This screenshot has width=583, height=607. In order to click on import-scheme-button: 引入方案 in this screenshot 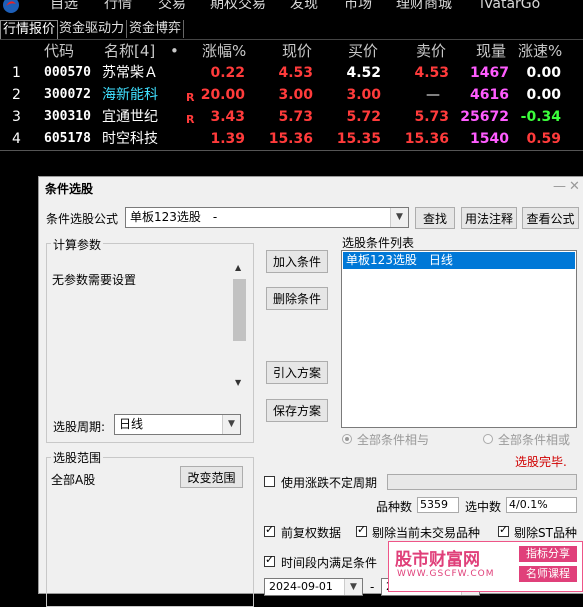, I will do `click(297, 372)`.